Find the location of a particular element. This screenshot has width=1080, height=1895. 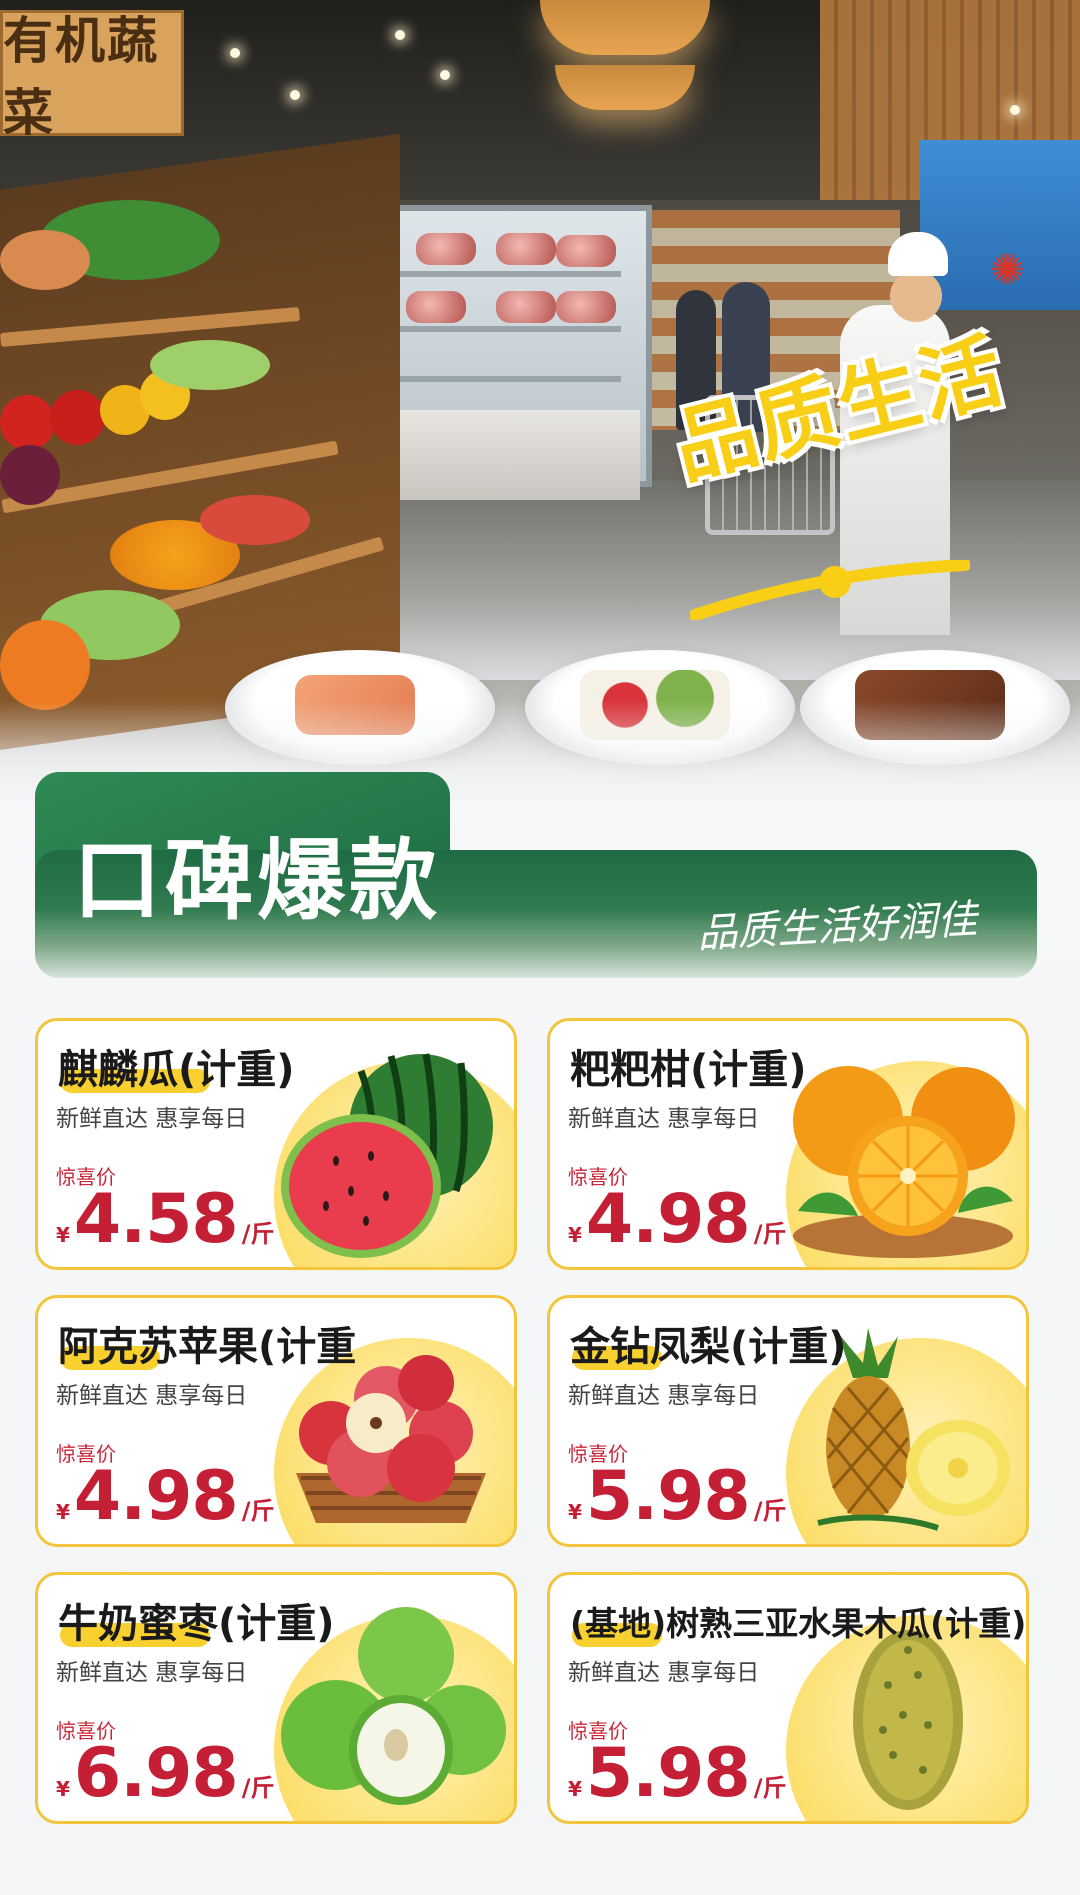

price: ¥ 6.98 /斤 is located at coordinates (165, 1774).